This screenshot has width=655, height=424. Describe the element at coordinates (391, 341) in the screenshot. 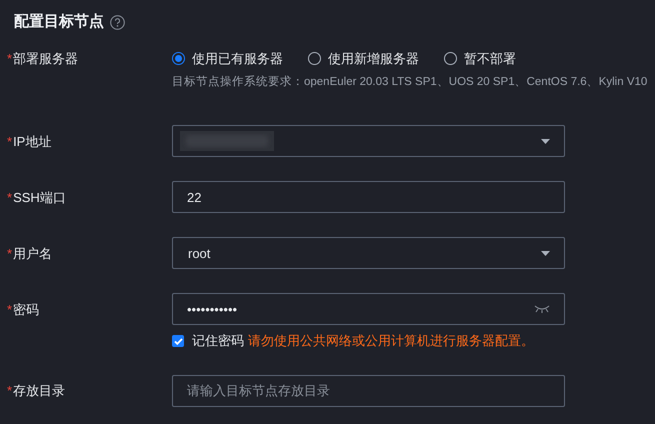

I see `warning-text: 请勿使用公共网络或公用计算机进行服务器配置。` at that location.